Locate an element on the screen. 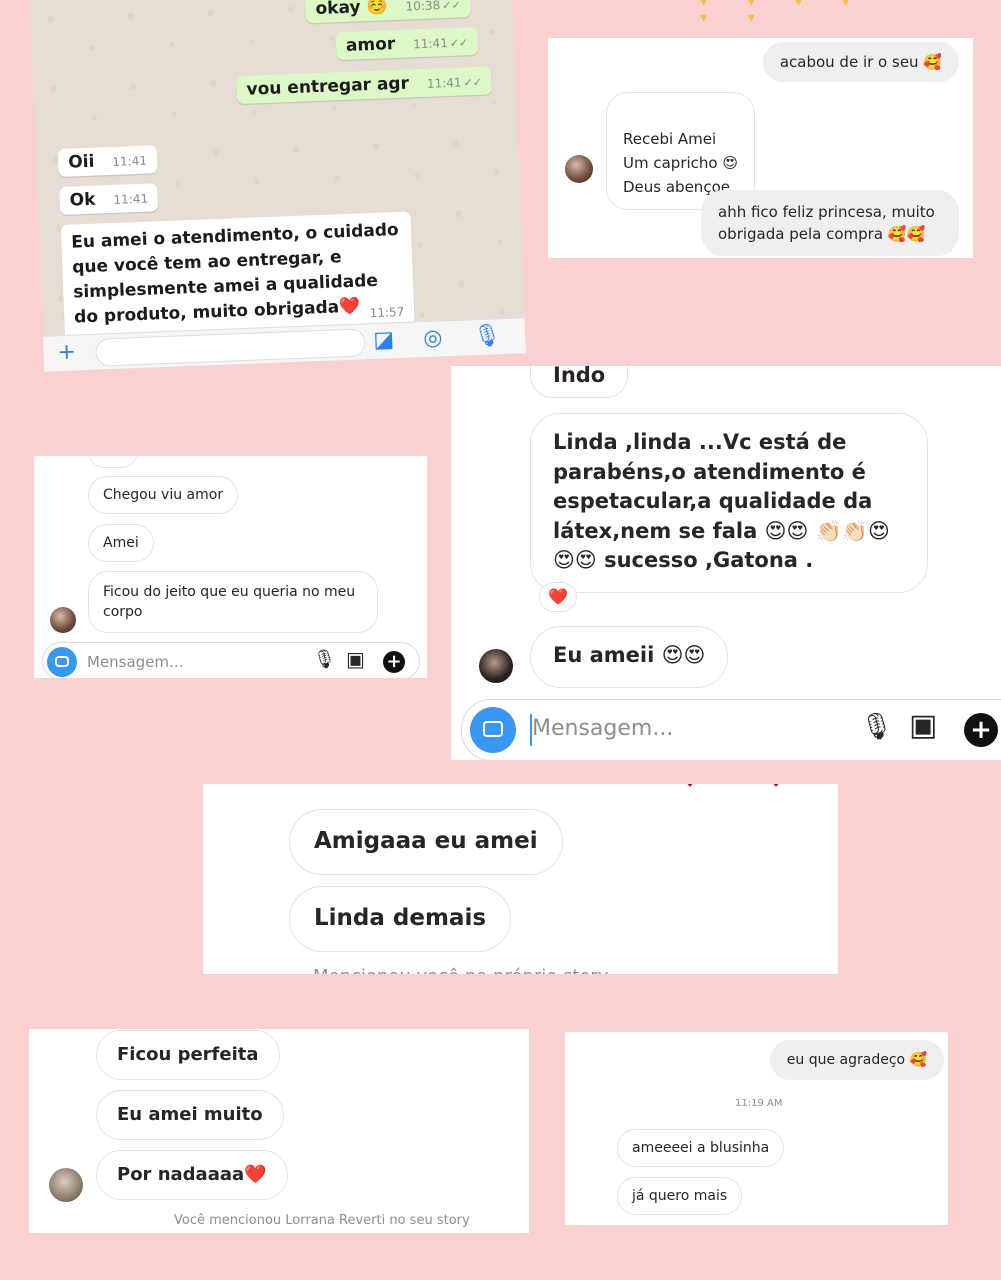 The width and height of the screenshot is (1001, 1280). message-text: já quero mais is located at coordinates (680, 1196).